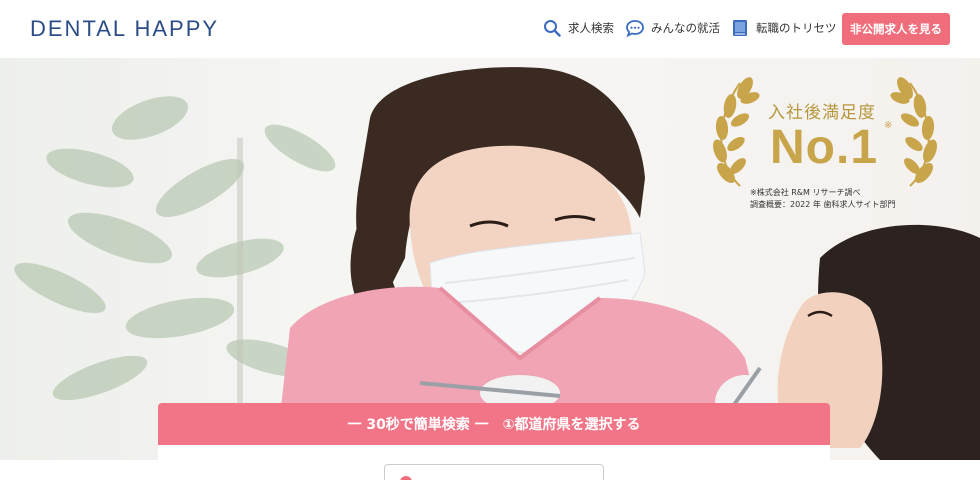  What do you see at coordinates (805, 192) in the screenshot?
I see `award-source-note: ※株式会社 R&M リサーチ調べ` at bounding box center [805, 192].